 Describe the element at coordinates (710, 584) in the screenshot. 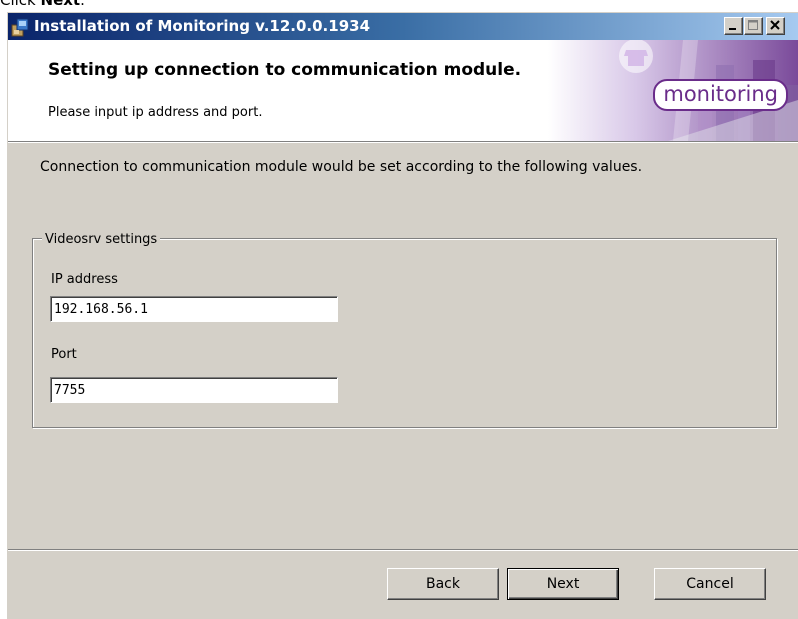

I see `cancel-button: Cancel` at that location.